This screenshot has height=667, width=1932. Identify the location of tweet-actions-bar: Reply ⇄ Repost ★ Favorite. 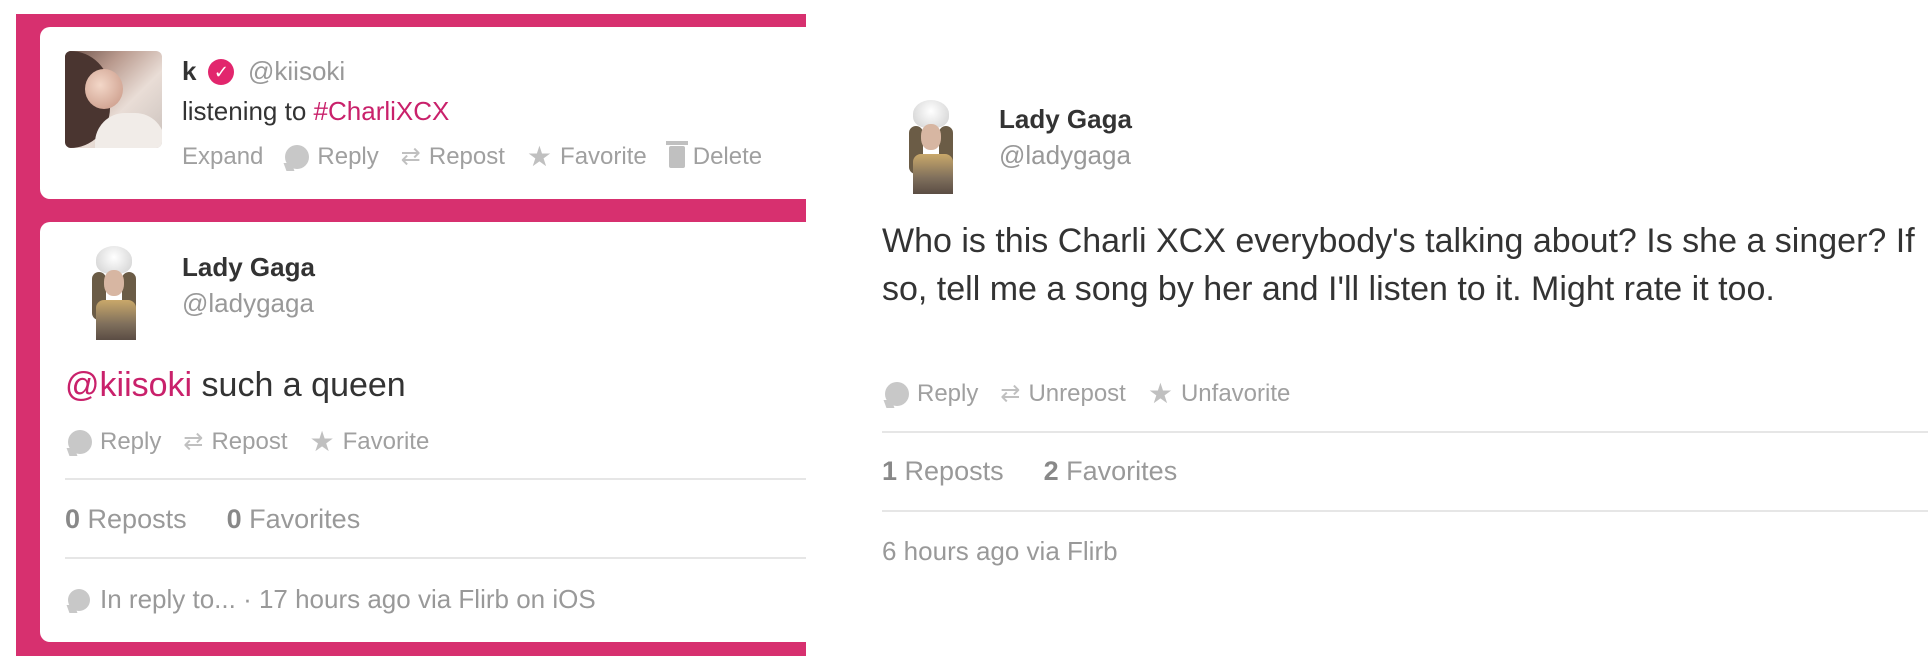
(259, 442).